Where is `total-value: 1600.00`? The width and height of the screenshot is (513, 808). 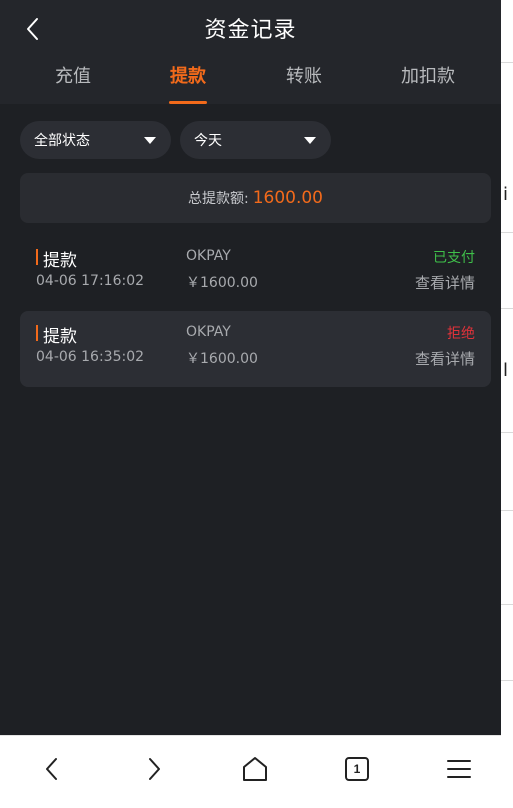
total-value: 1600.00 is located at coordinates (288, 198).